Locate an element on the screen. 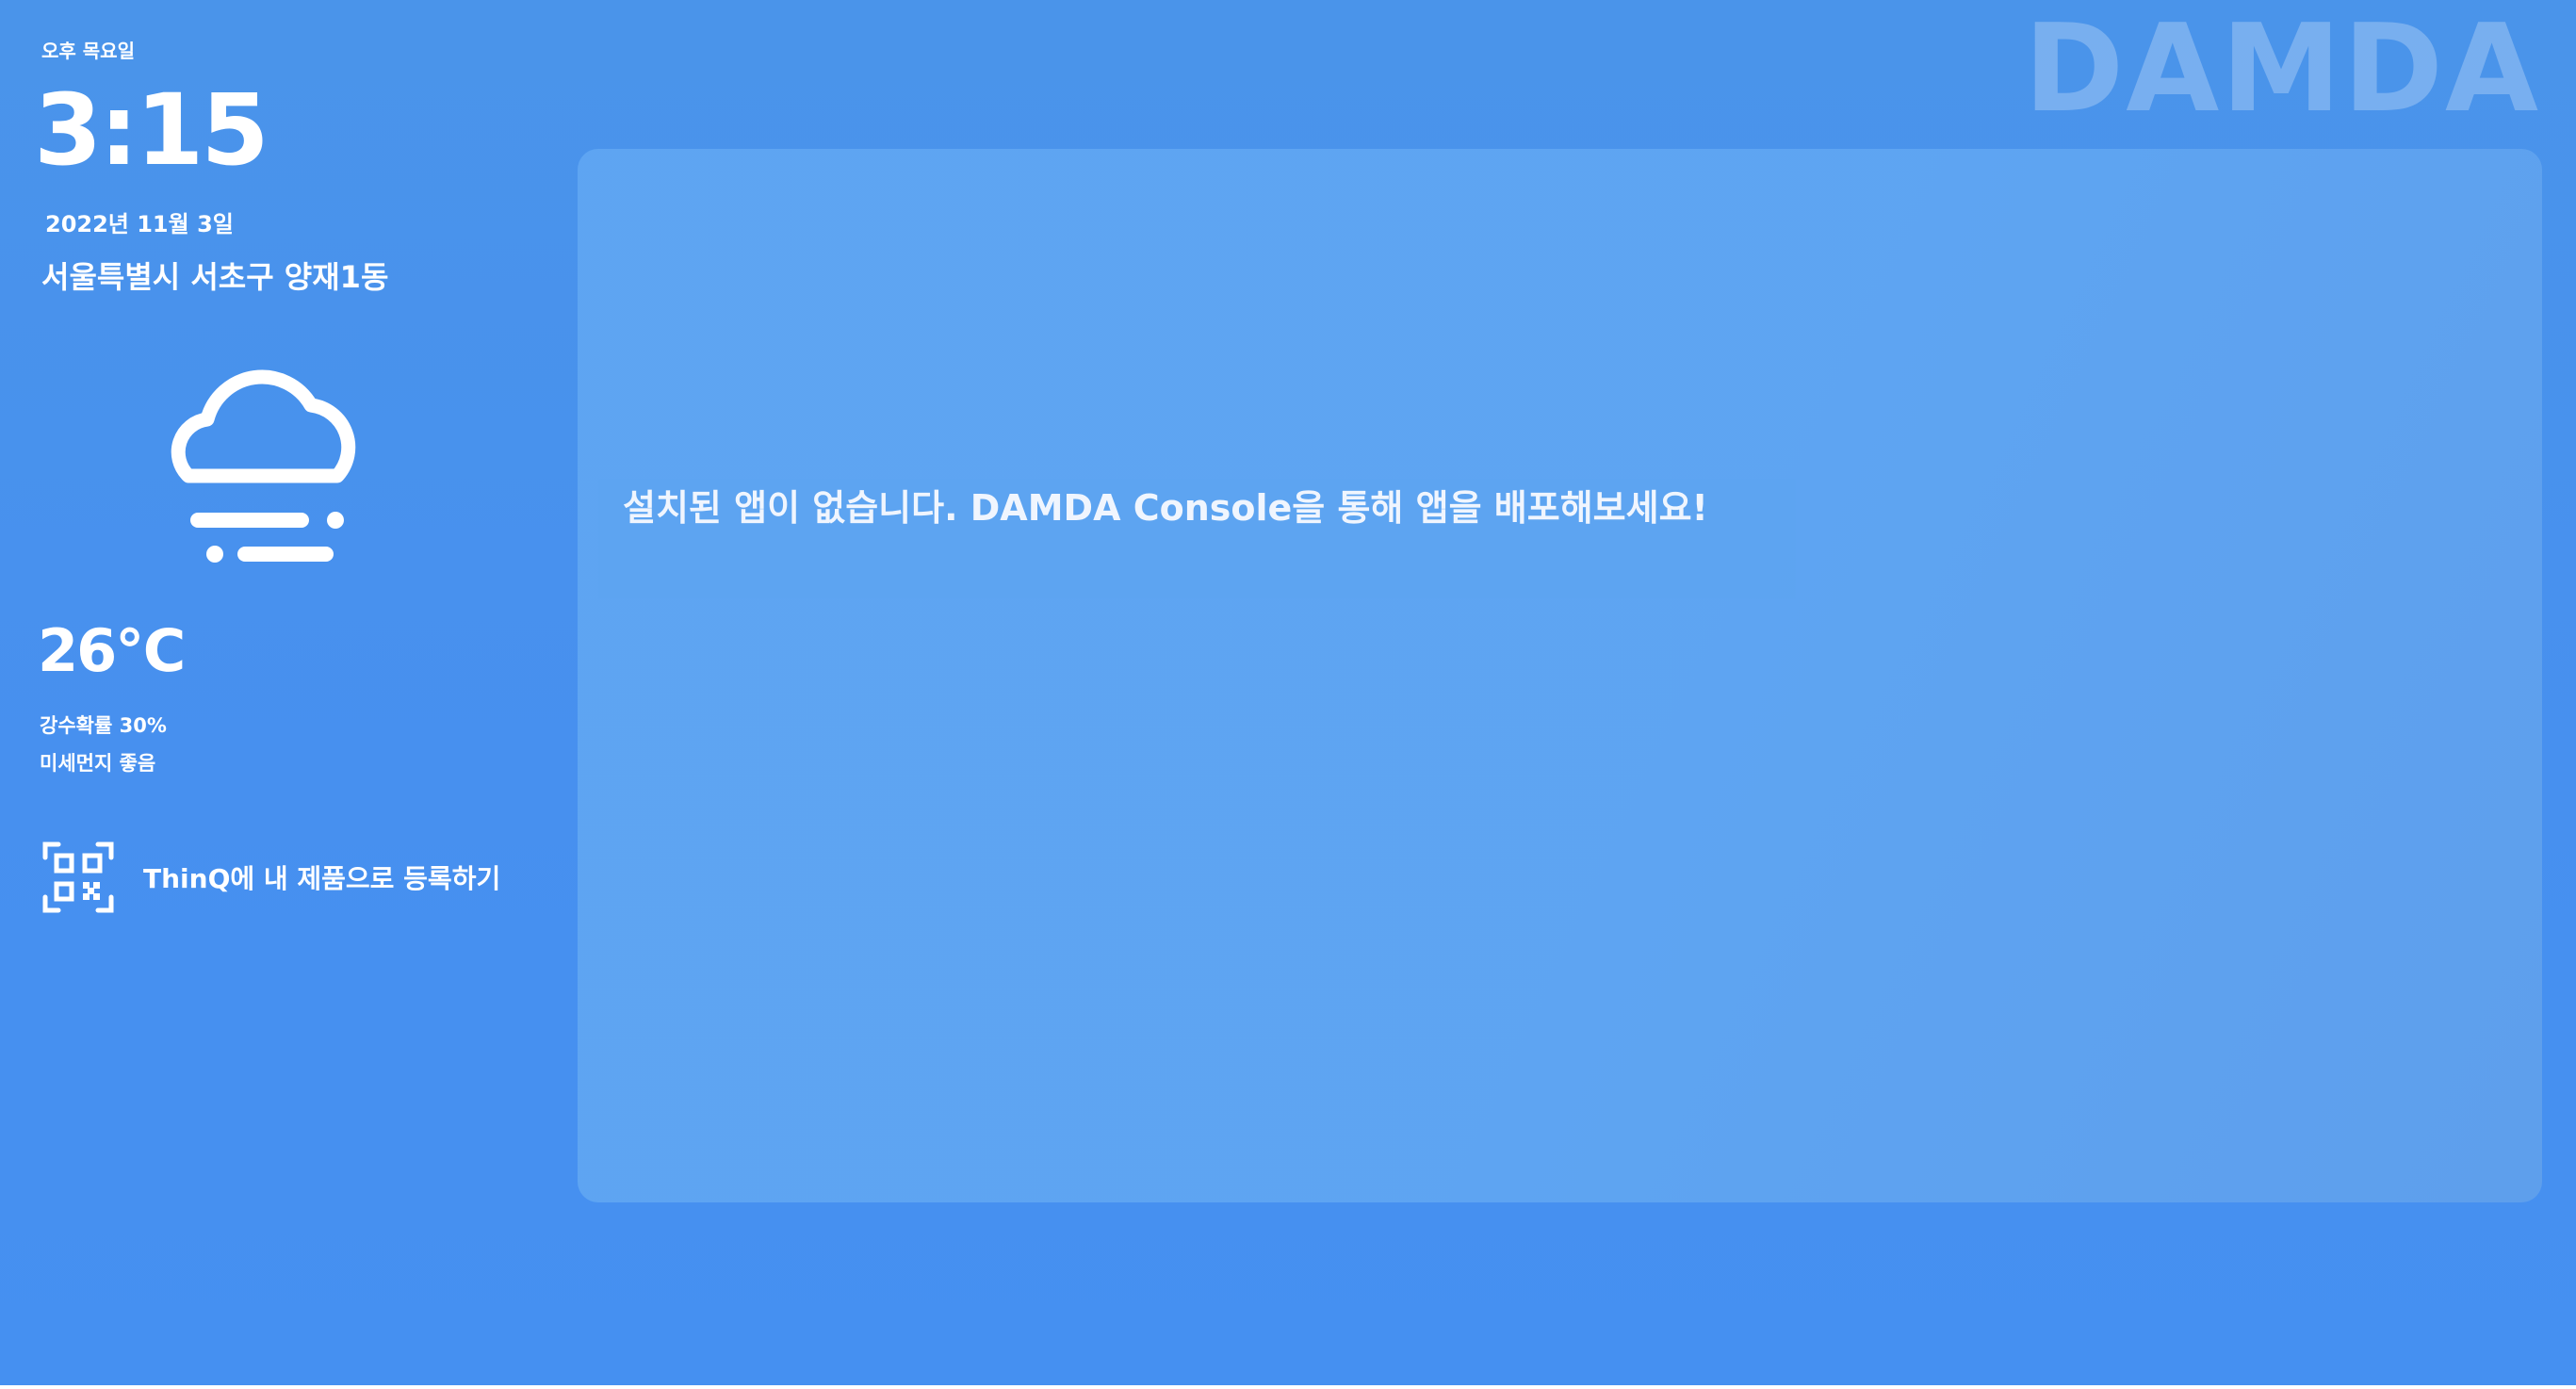  fine-dust-status: 미세먼지 좋음 is located at coordinates (98, 764).